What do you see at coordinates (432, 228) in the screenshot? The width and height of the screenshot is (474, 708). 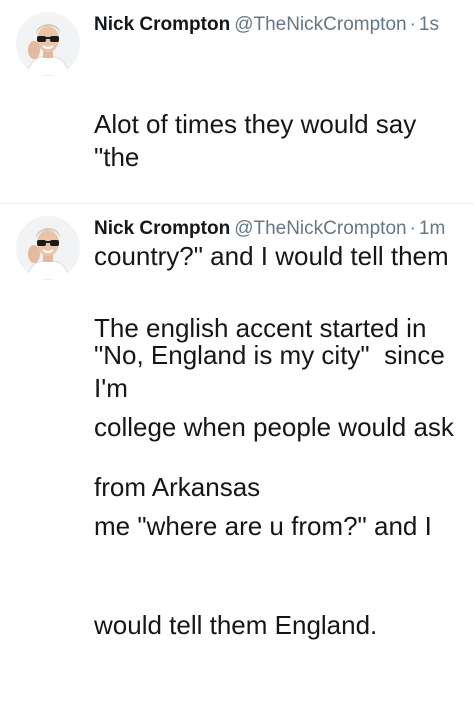 I see `tweet-timestamp: 1m` at bounding box center [432, 228].